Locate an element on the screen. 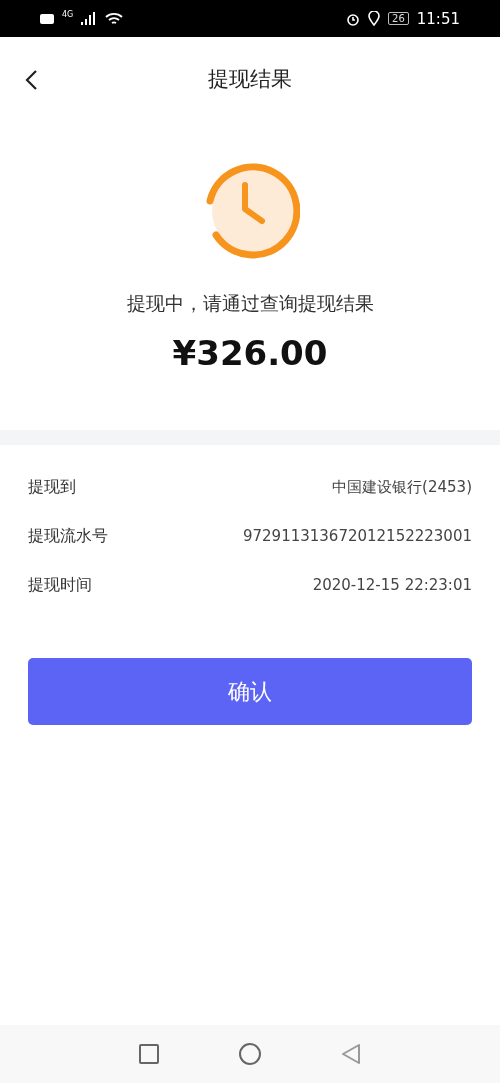 Image resolution: width=500 pixels, height=1083 pixels. confirm-button: 确认 is located at coordinates (250, 691).